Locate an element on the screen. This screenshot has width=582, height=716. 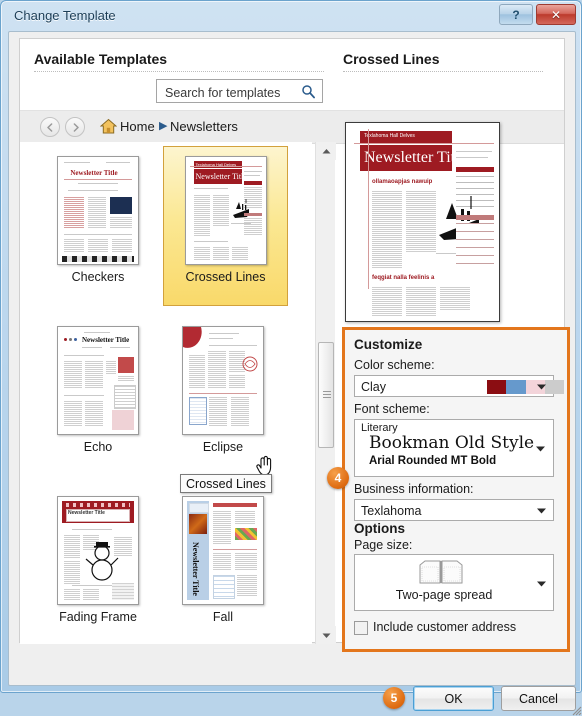
template-name: Eclipse is located at coordinates (223, 447).